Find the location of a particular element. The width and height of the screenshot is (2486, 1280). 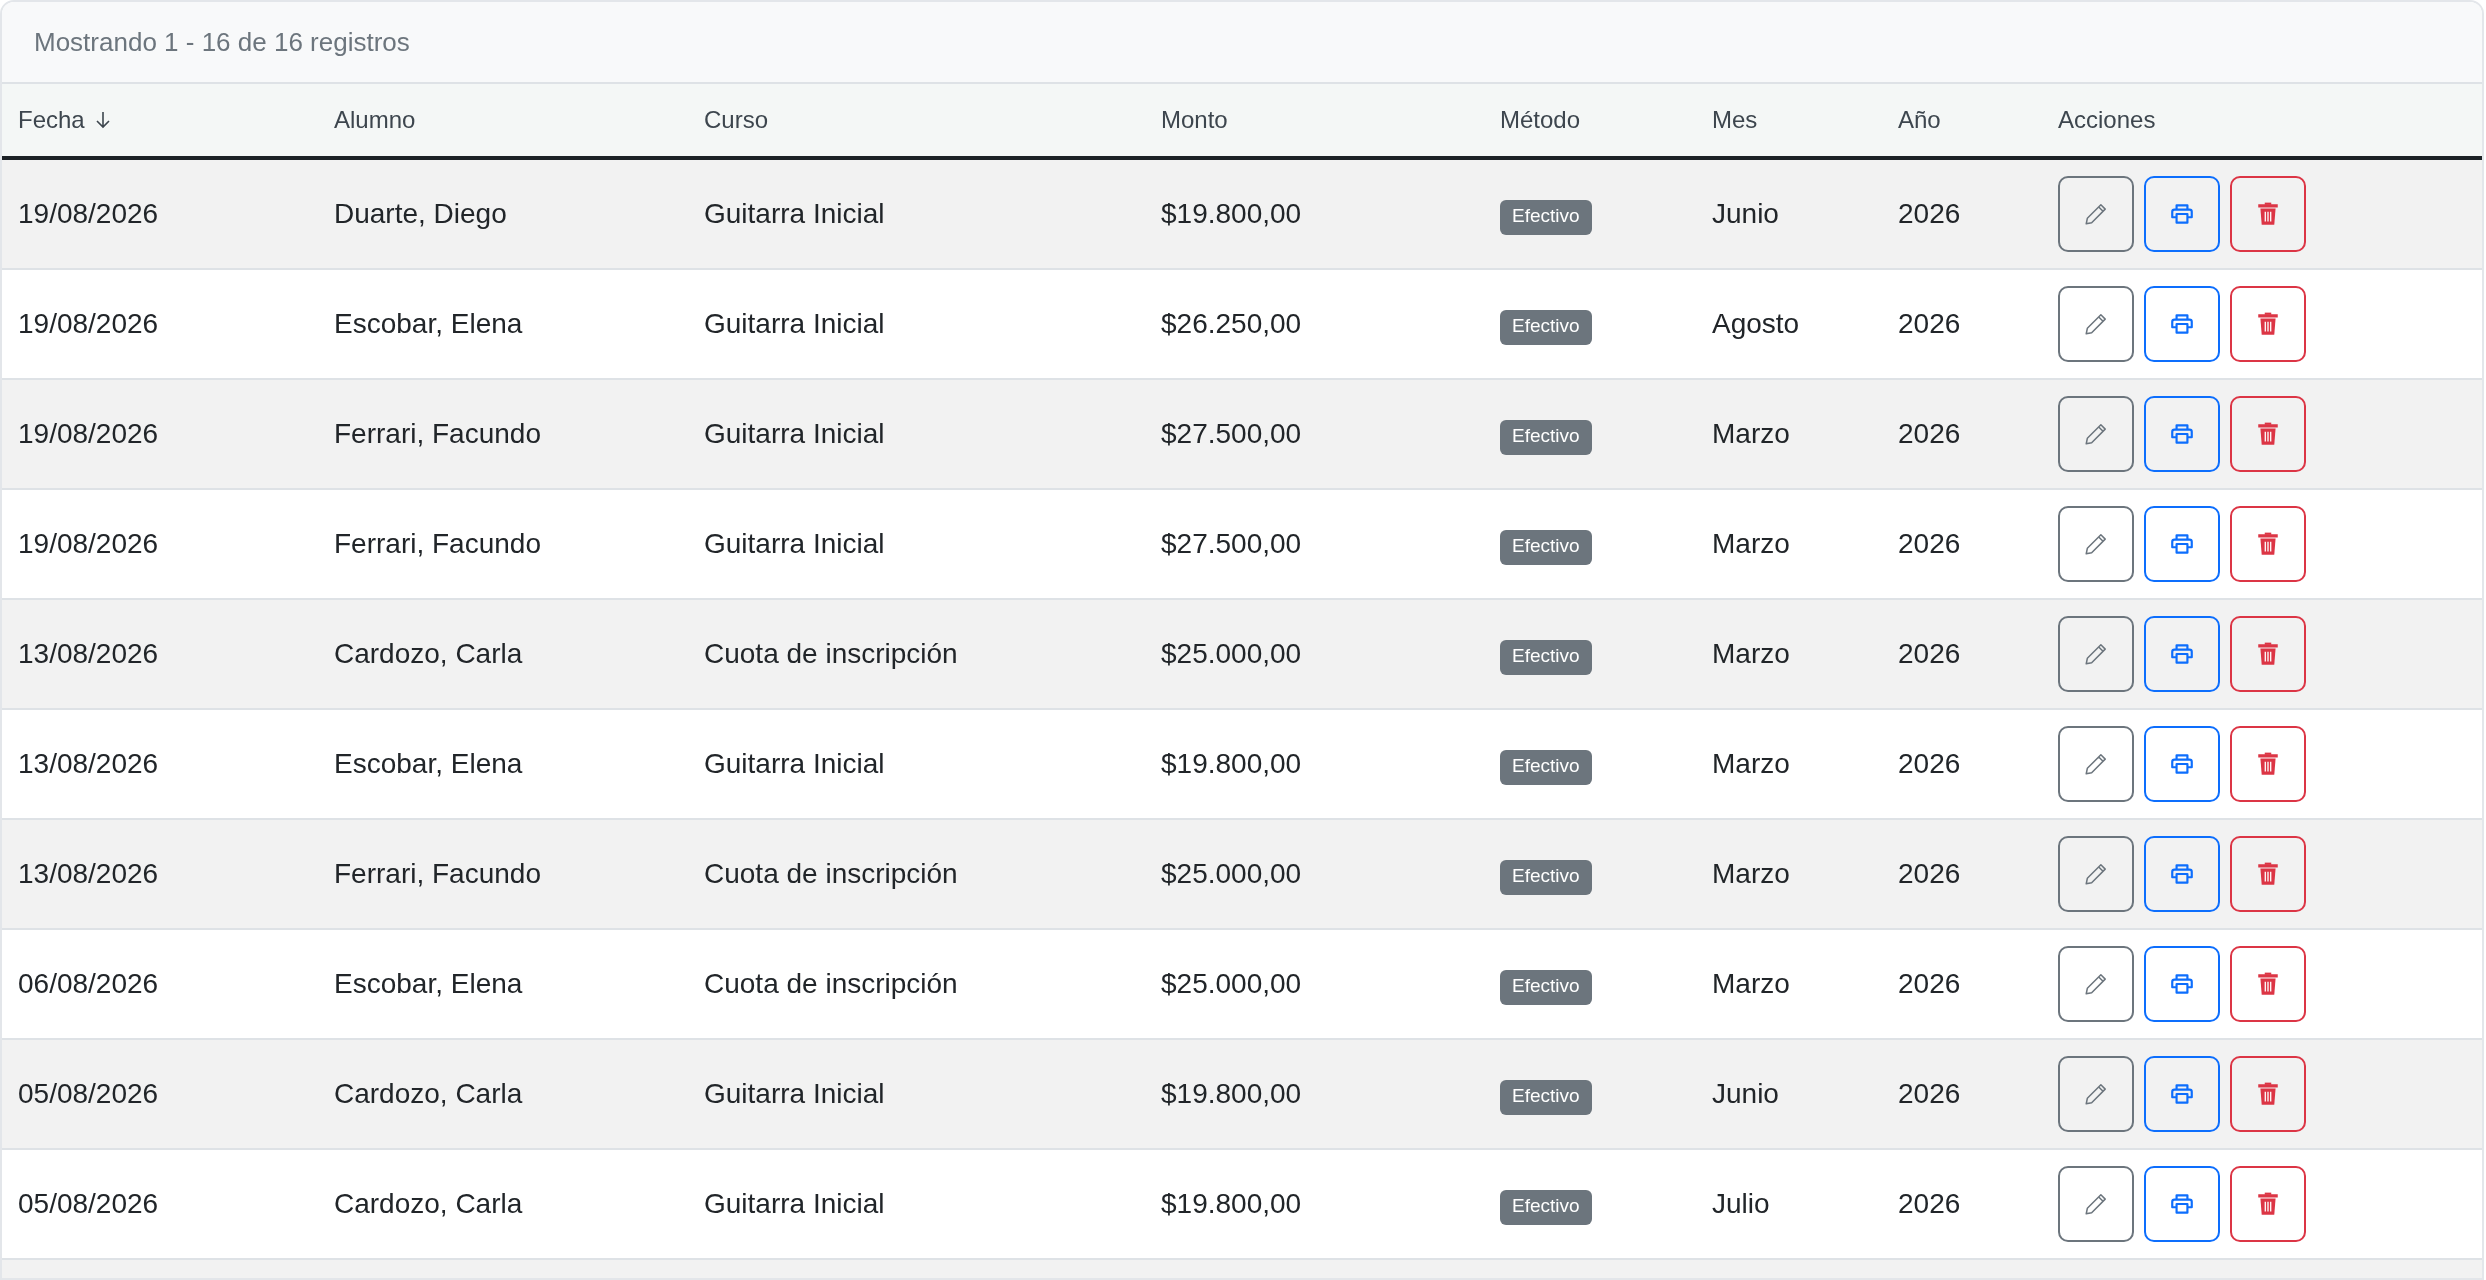

column-header: Mes is located at coordinates (1735, 120).